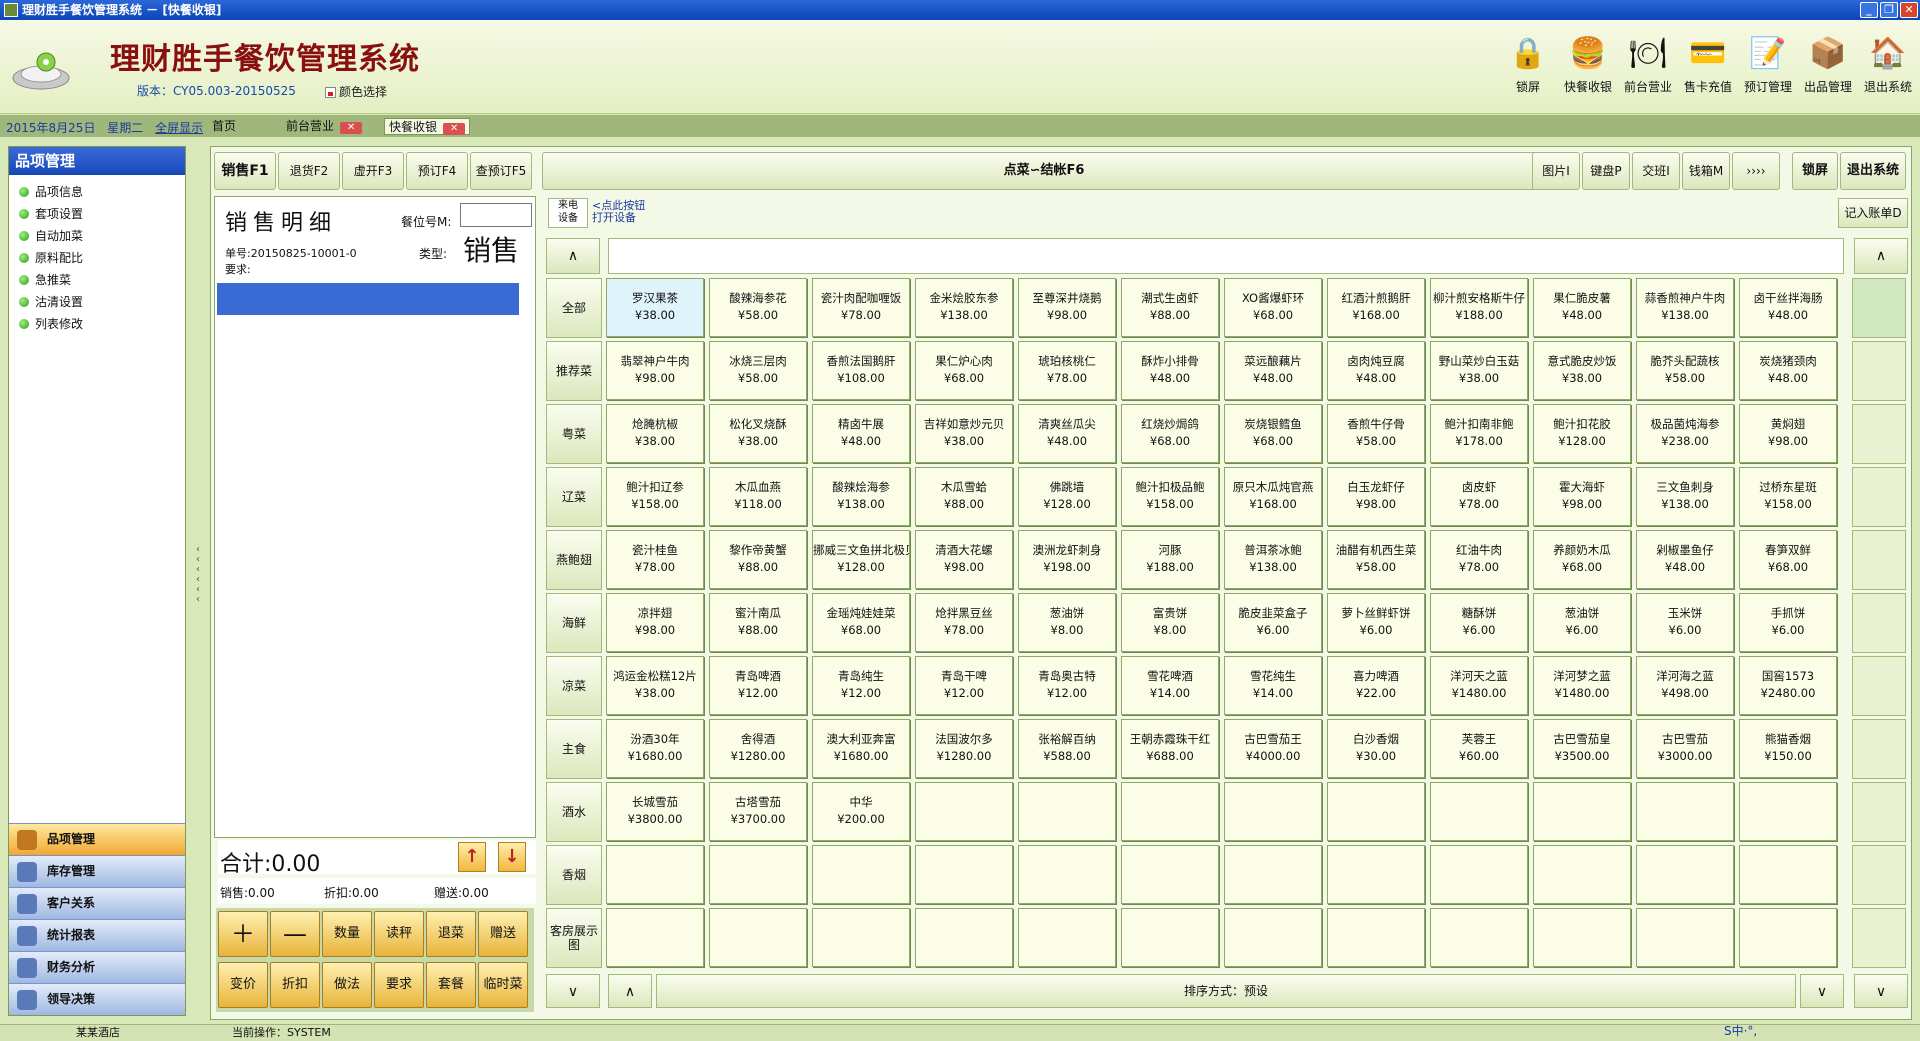 The width and height of the screenshot is (1920, 1041). I want to click on sale-button: 销售F1, so click(245, 171).